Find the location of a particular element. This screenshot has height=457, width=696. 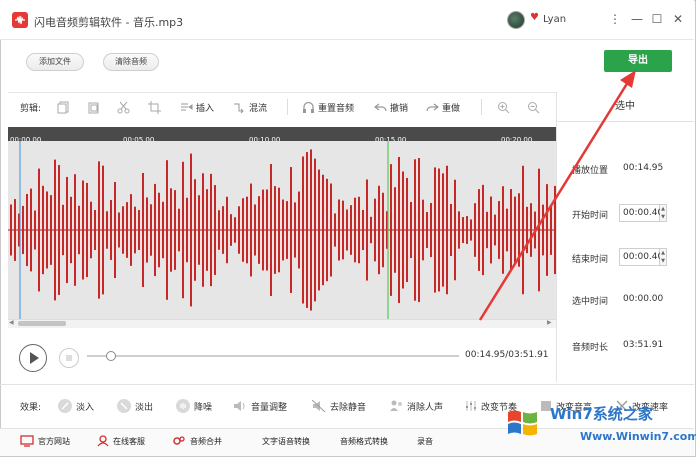

windows-logo-icon is located at coordinates (522, 423).